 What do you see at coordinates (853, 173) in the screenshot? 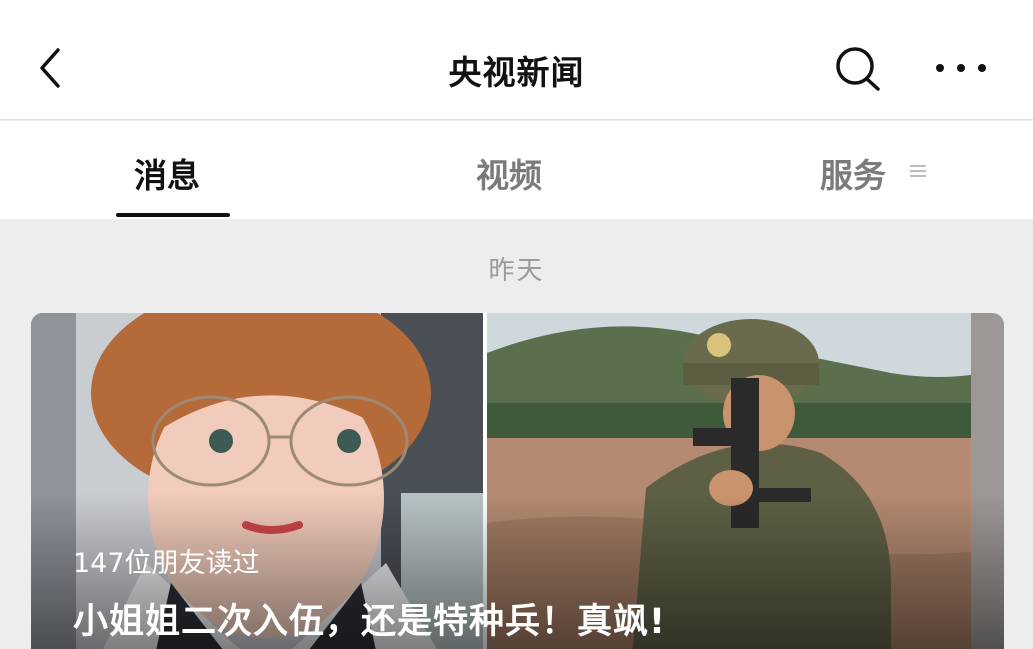
I see `tab-services: 服务` at bounding box center [853, 173].